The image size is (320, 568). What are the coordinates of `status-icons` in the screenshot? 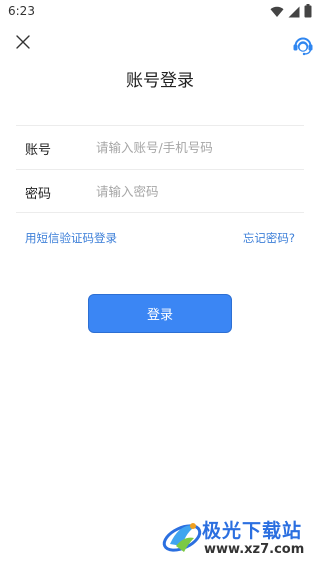 It's located at (291, 12).